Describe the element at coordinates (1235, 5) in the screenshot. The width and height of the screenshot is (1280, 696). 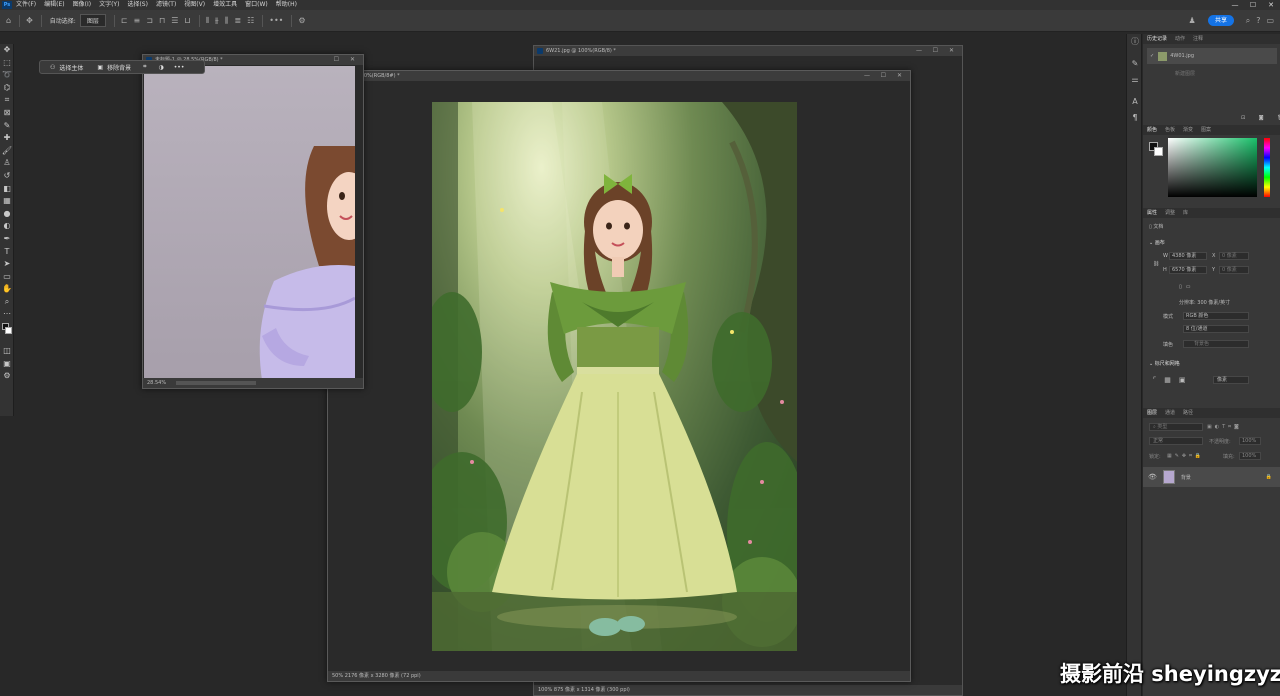
I see `minimize-button: —` at that location.